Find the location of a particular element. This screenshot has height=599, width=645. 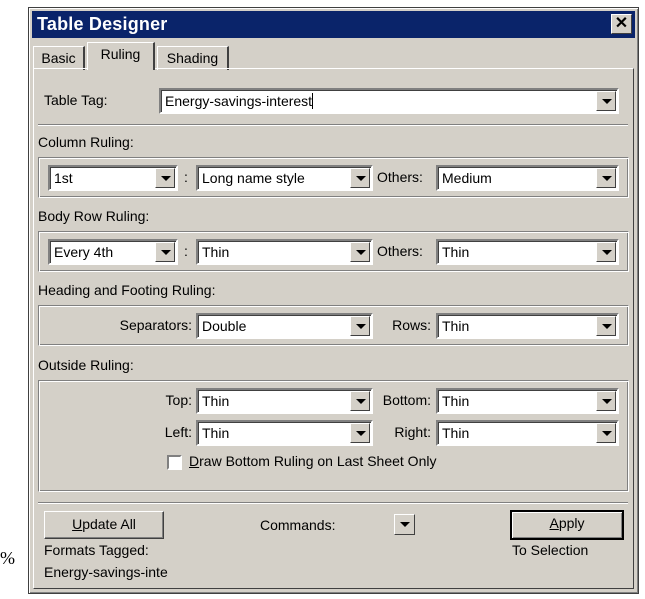

row-colon: : is located at coordinates (186, 251).